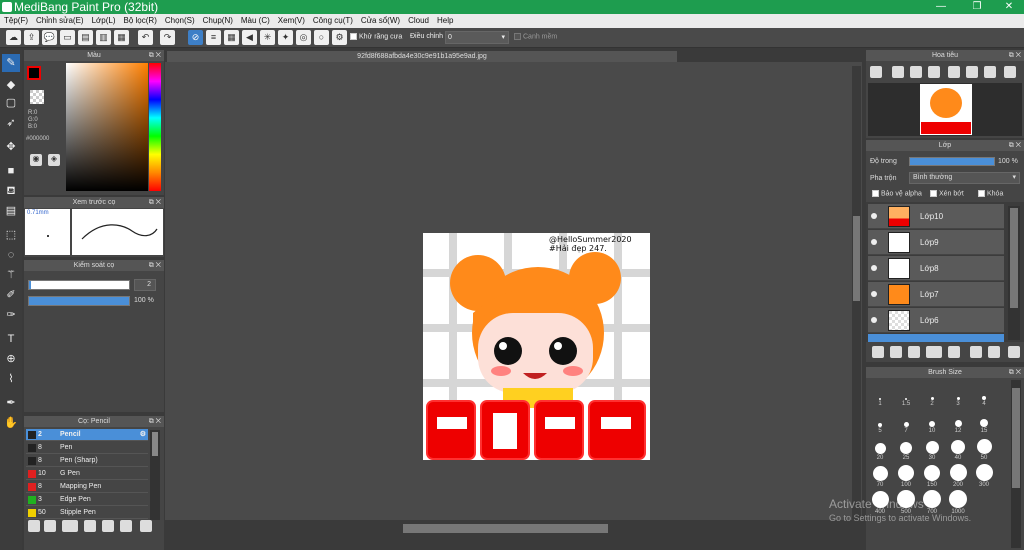 This screenshot has width=1024, height=550. I want to click on upload-icon: ⇪, so click(31, 37).